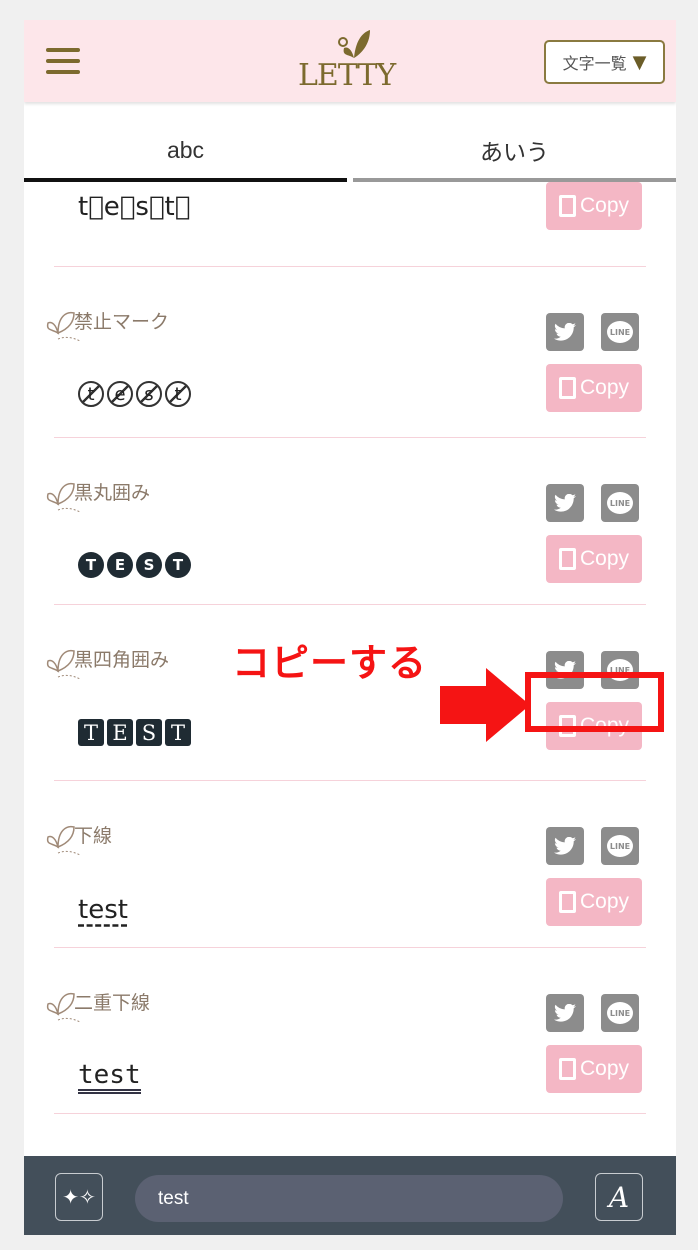 The image size is (698, 1250). What do you see at coordinates (639, 62) in the screenshot?
I see `dropdown-arrow-icon: ▼` at bounding box center [639, 62].